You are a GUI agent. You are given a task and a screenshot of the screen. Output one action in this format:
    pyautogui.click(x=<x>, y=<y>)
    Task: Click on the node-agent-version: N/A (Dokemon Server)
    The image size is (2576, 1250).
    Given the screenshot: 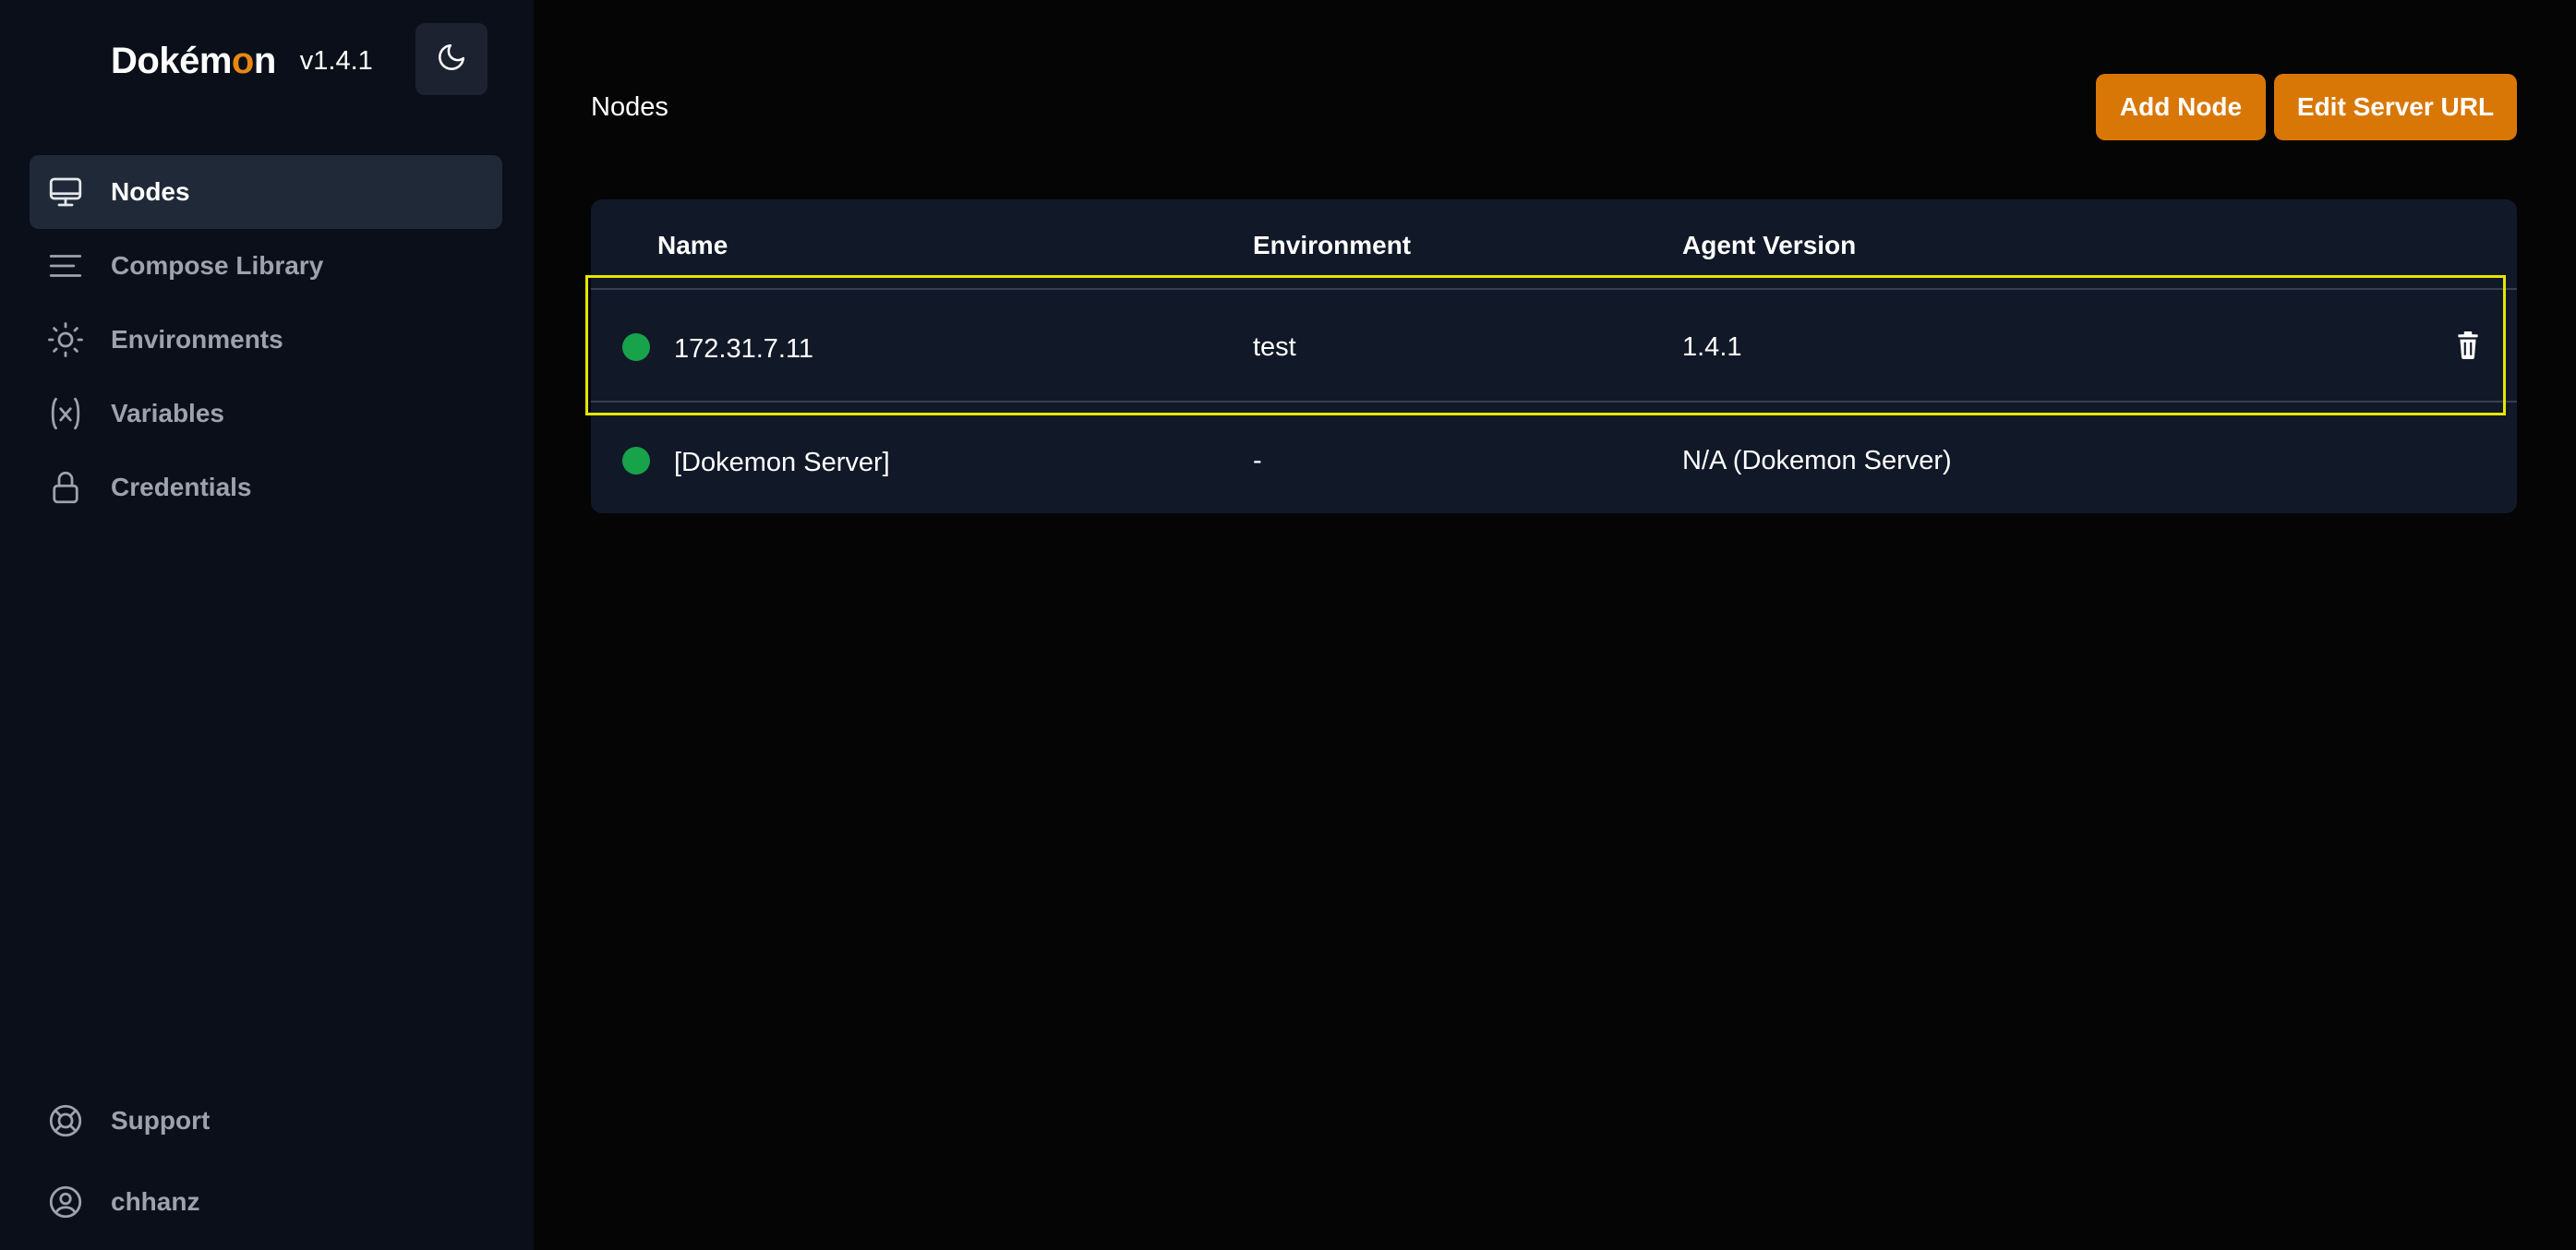 What is the action you would take?
    pyautogui.click(x=1817, y=460)
    